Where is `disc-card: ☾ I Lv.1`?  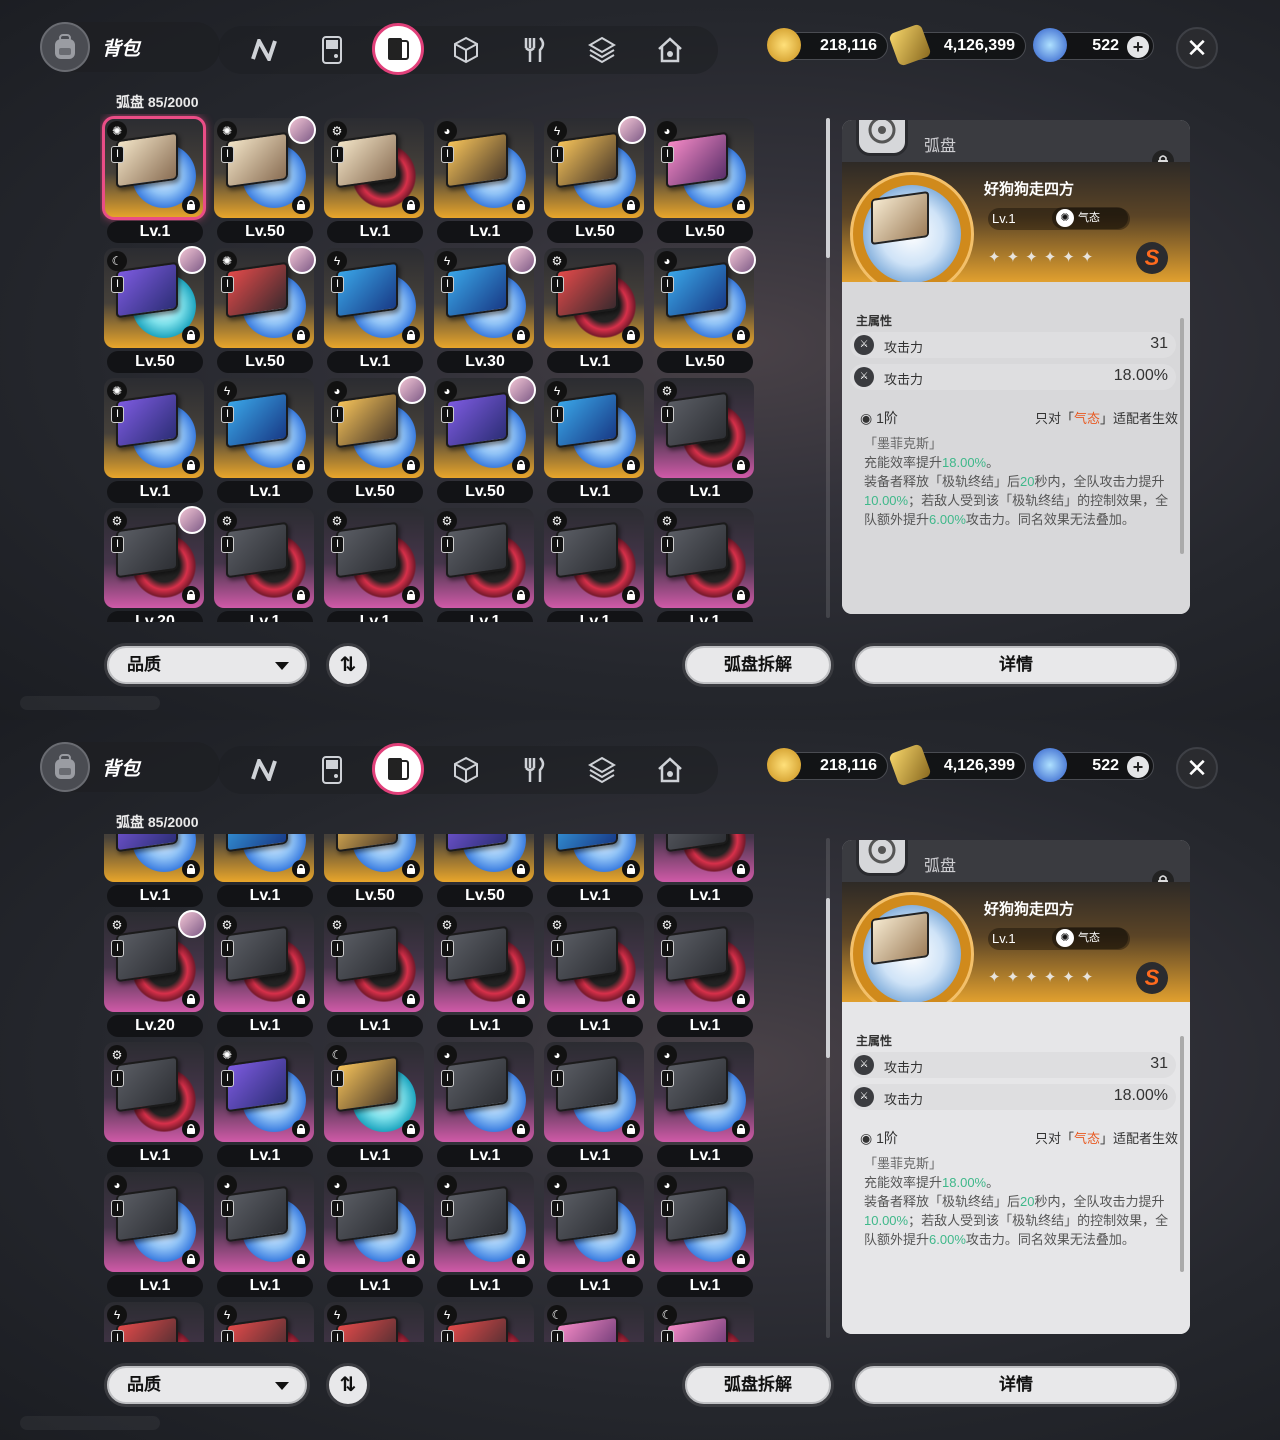 disc-card: ☾ I Lv.1 is located at coordinates (374, 1104).